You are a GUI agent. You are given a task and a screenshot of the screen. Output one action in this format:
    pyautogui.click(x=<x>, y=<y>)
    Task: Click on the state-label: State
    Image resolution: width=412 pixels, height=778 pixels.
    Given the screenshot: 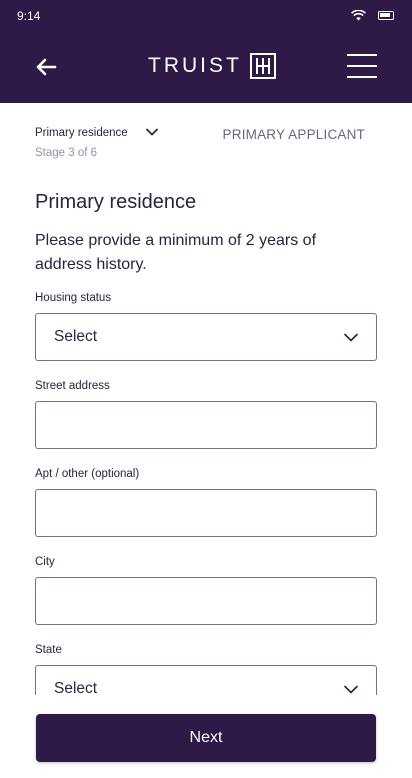 What is the action you would take?
    pyautogui.click(x=48, y=650)
    